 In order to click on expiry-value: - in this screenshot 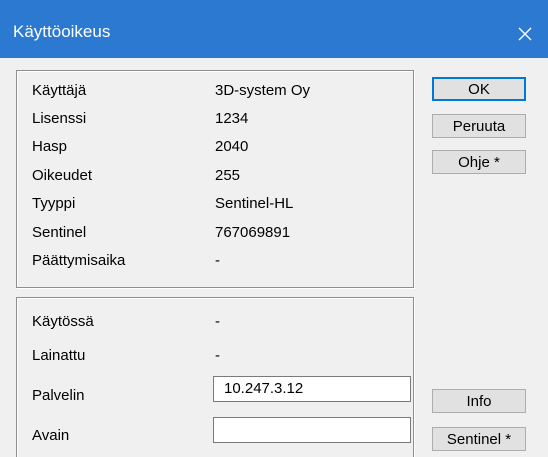, I will do `click(217, 260)`.